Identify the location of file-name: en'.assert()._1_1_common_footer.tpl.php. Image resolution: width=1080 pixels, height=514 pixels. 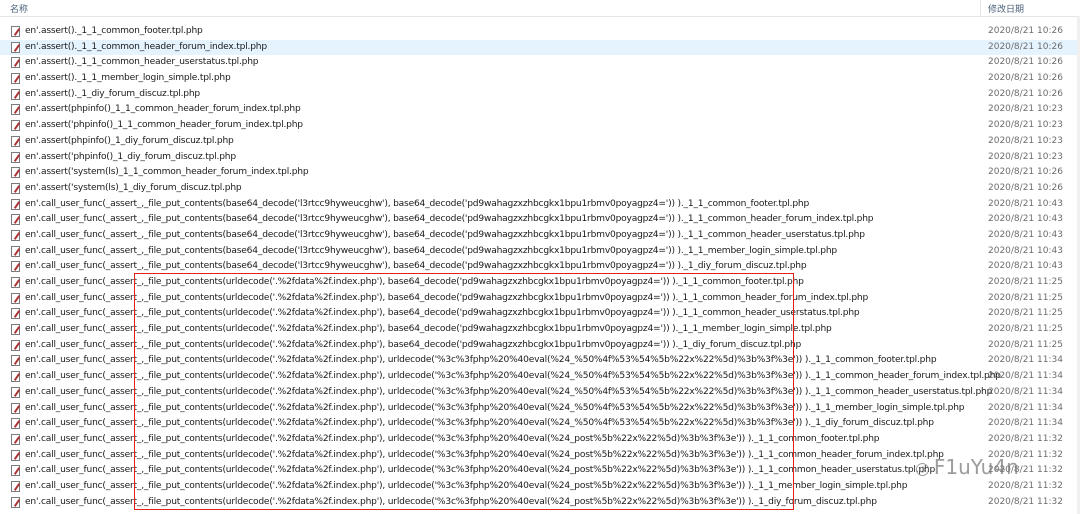
(114, 31).